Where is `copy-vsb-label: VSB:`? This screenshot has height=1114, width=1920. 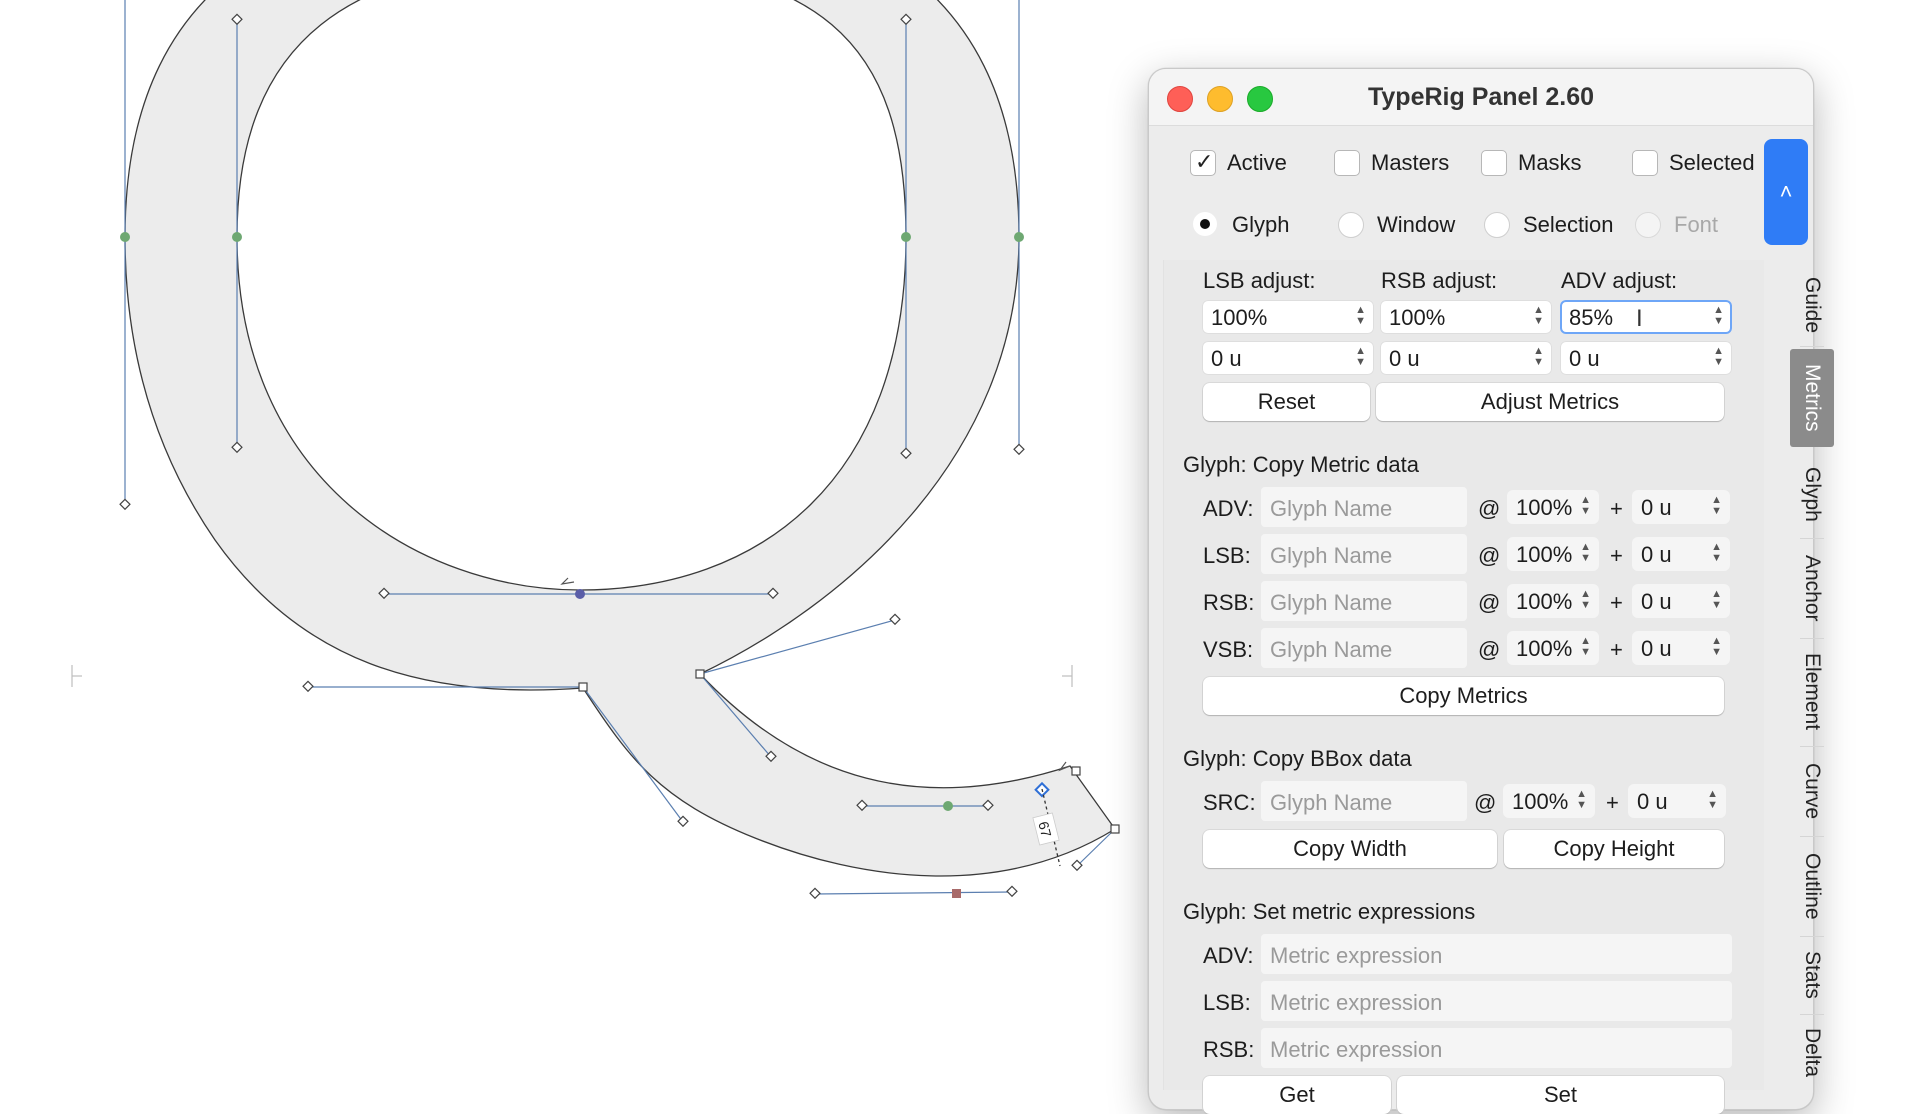 copy-vsb-label: VSB: is located at coordinates (1228, 649).